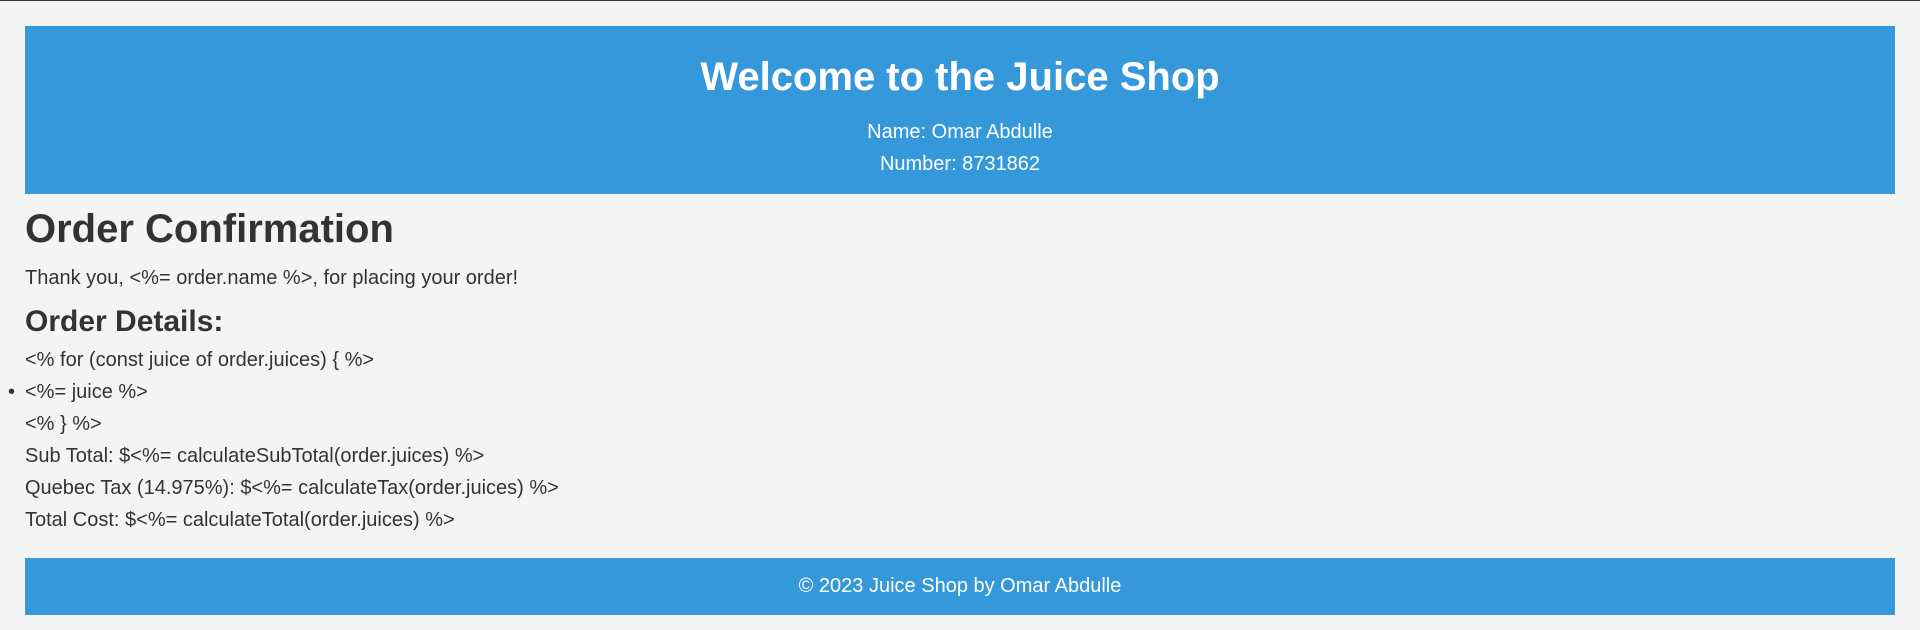 This screenshot has width=1920, height=630. I want to click on site-footer: © 2023 Juice Shop by Omar Abdulle, so click(960, 586).